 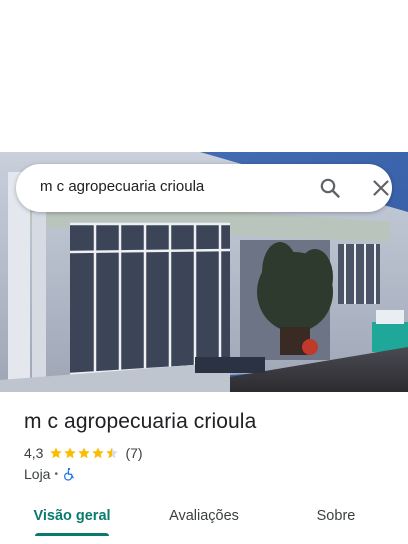 What do you see at coordinates (122, 186) in the screenshot?
I see `search-input: m c agropecuaria crioula` at bounding box center [122, 186].